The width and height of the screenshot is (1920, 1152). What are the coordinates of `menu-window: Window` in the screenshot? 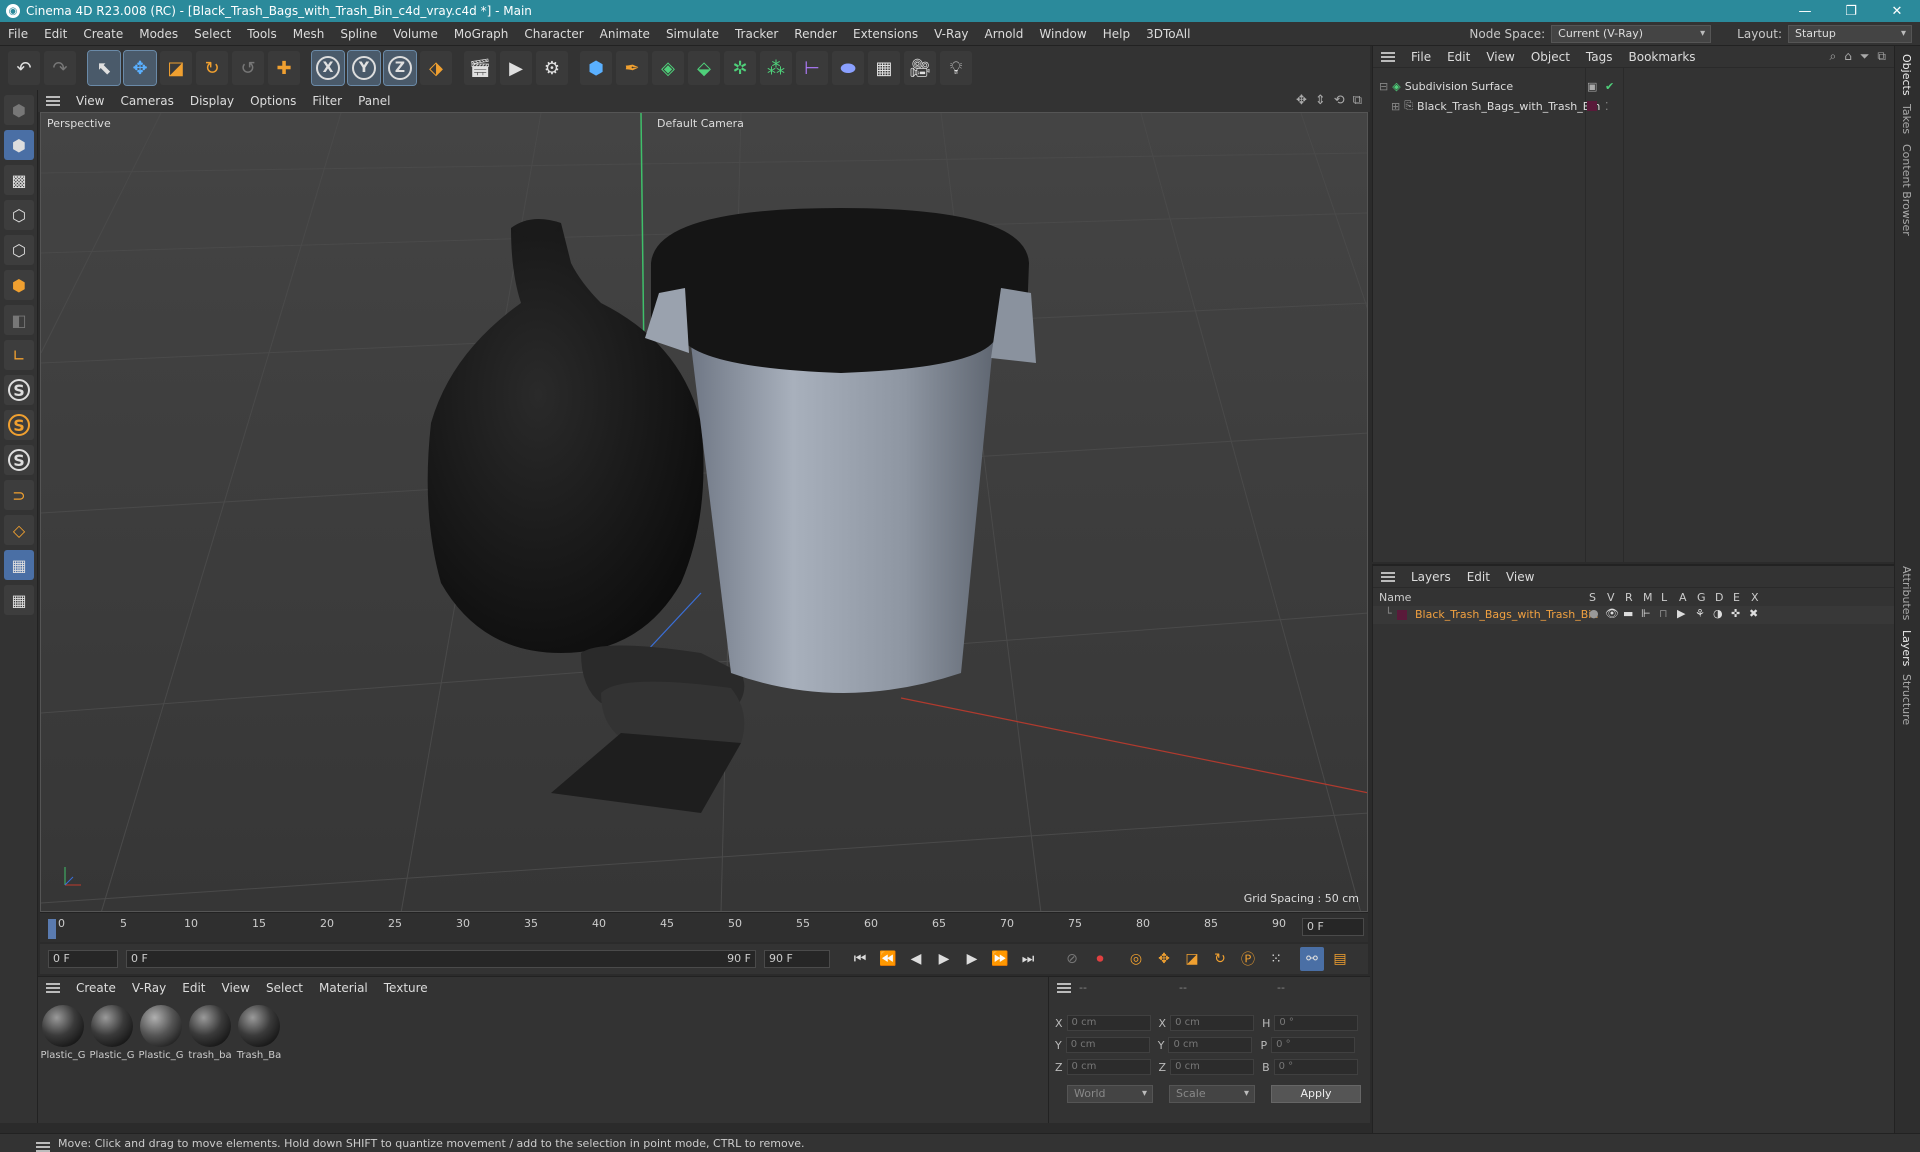 It's located at (1062, 34).